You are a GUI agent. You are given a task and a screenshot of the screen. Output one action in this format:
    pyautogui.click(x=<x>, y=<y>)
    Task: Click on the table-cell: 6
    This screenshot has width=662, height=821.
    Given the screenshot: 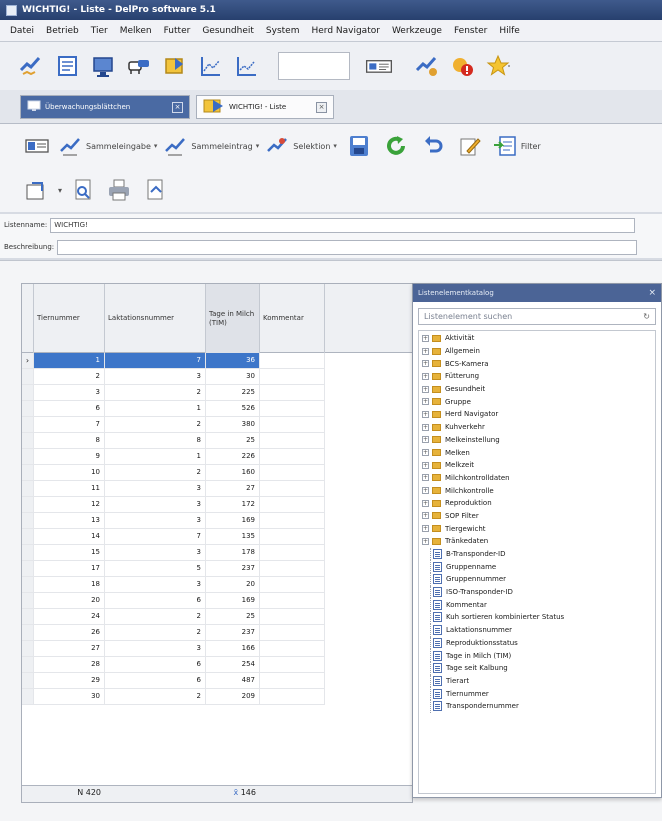 What is the action you would take?
    pyautogui.click(x=155, y=680)
    